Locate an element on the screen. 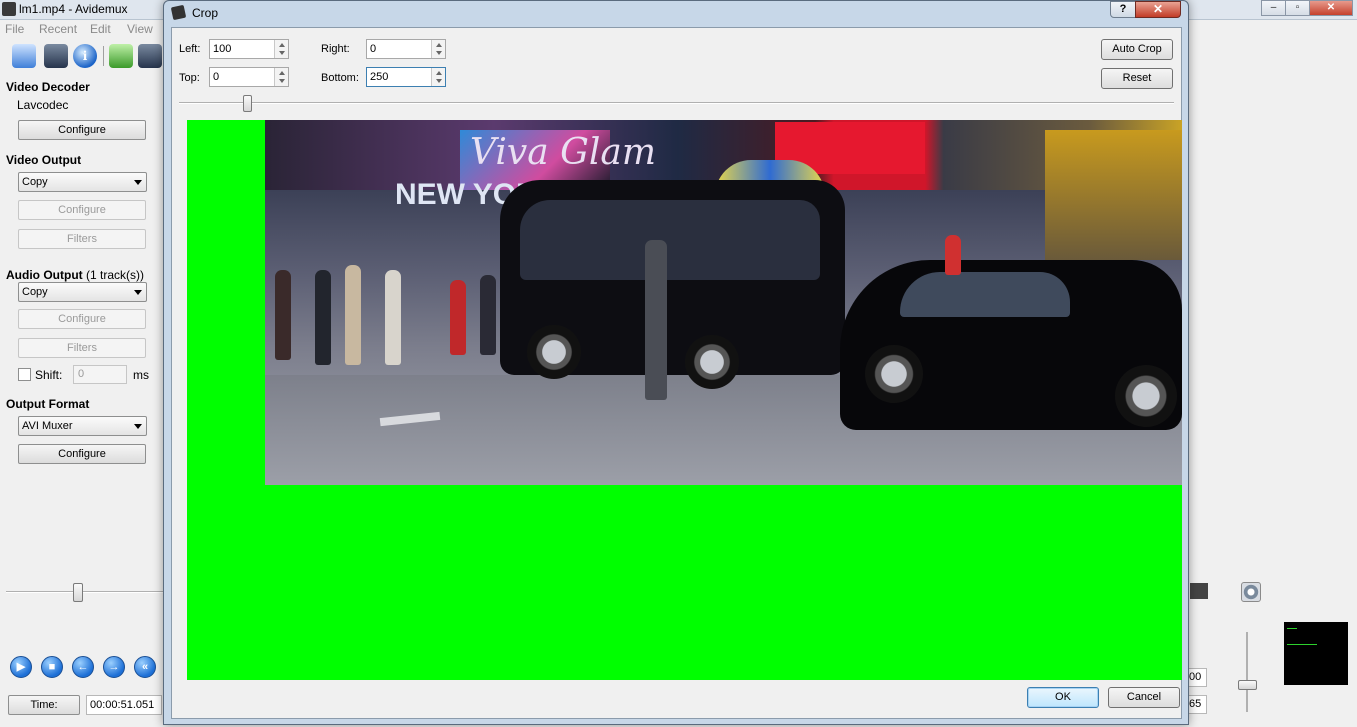 The image size is (1357, 727). frame-slider-handle is located at coordinates (247, 103).